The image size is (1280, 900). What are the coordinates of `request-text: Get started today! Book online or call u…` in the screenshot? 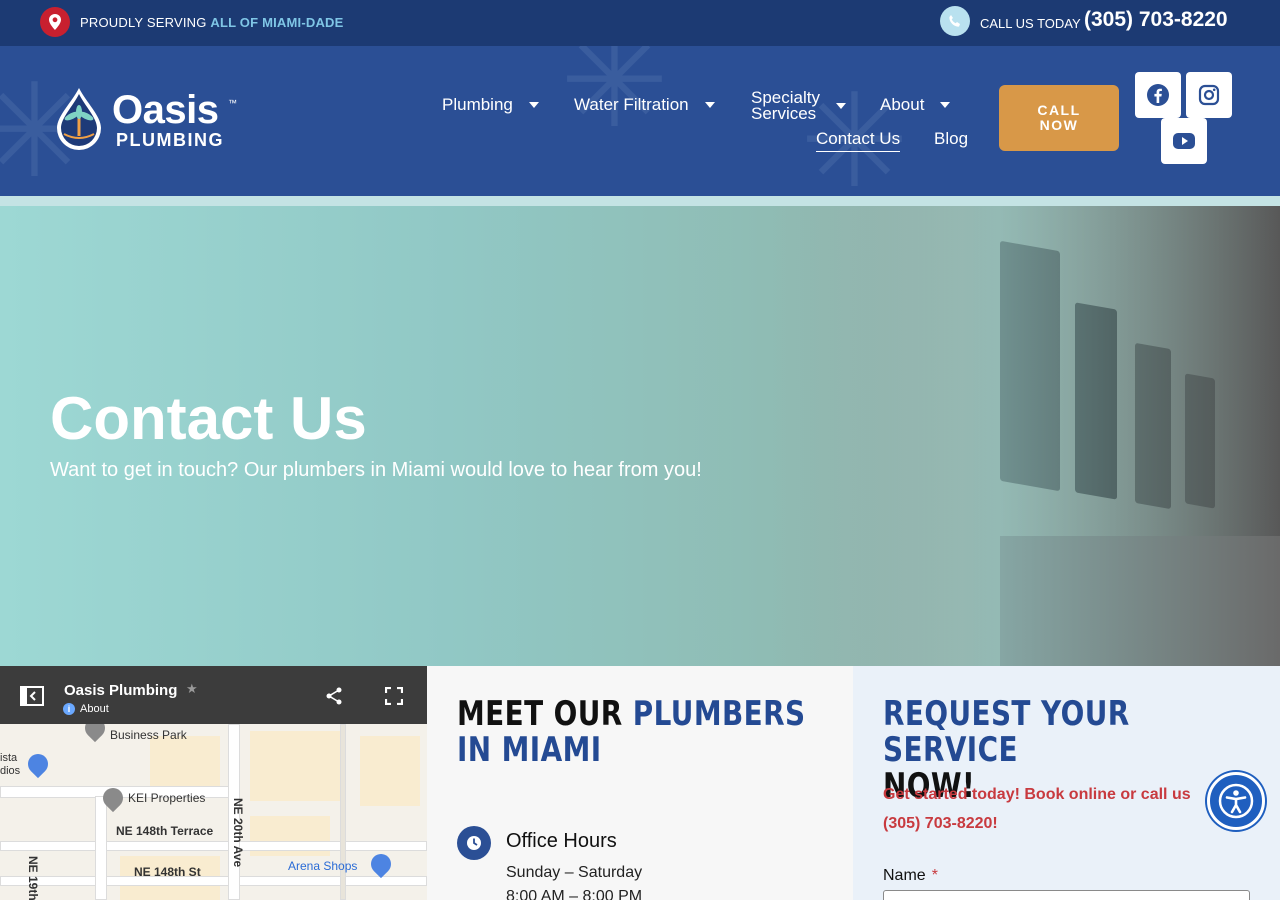 It's located at (1058, 809).